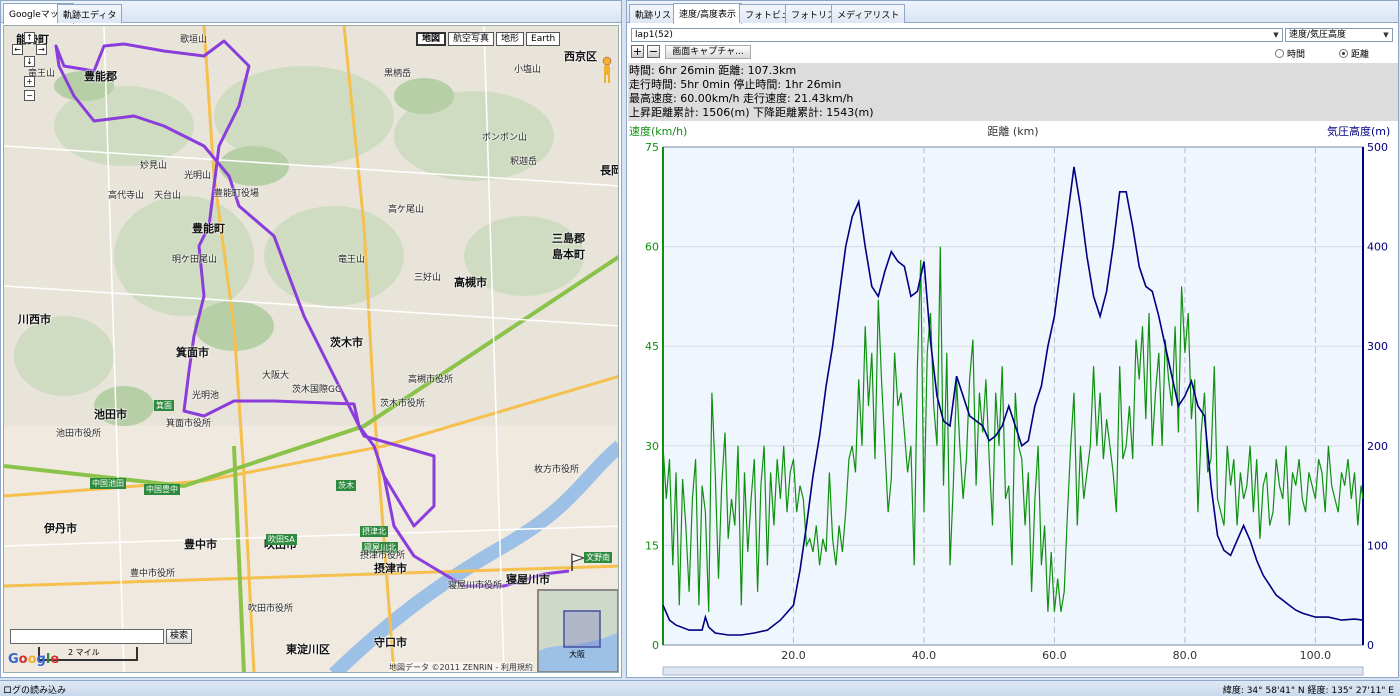 The height and width of the screenshot is (696, 1400). I want to click on map-label: ポンポン山, so click(505, 138).